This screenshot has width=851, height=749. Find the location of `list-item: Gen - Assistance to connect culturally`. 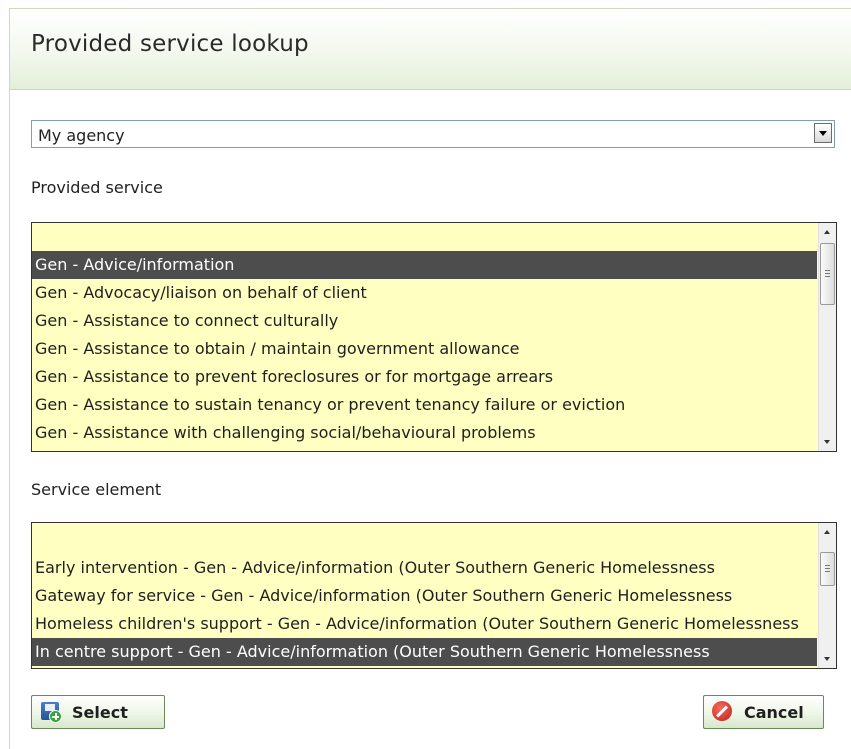

list-item: Gen - Assistance to connect culturally is located at coordinates (424, 321).